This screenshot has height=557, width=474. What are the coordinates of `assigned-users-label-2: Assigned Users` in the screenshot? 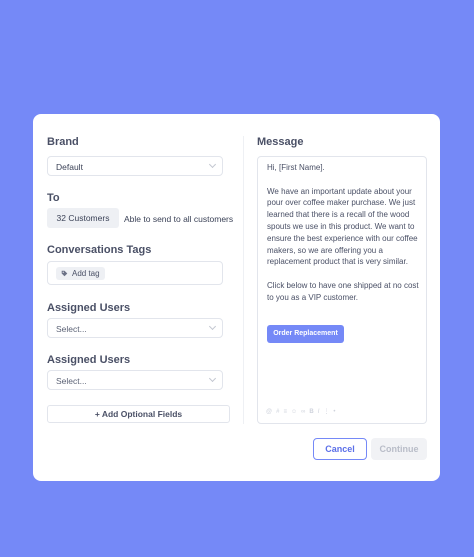 It's located at (89, 360).